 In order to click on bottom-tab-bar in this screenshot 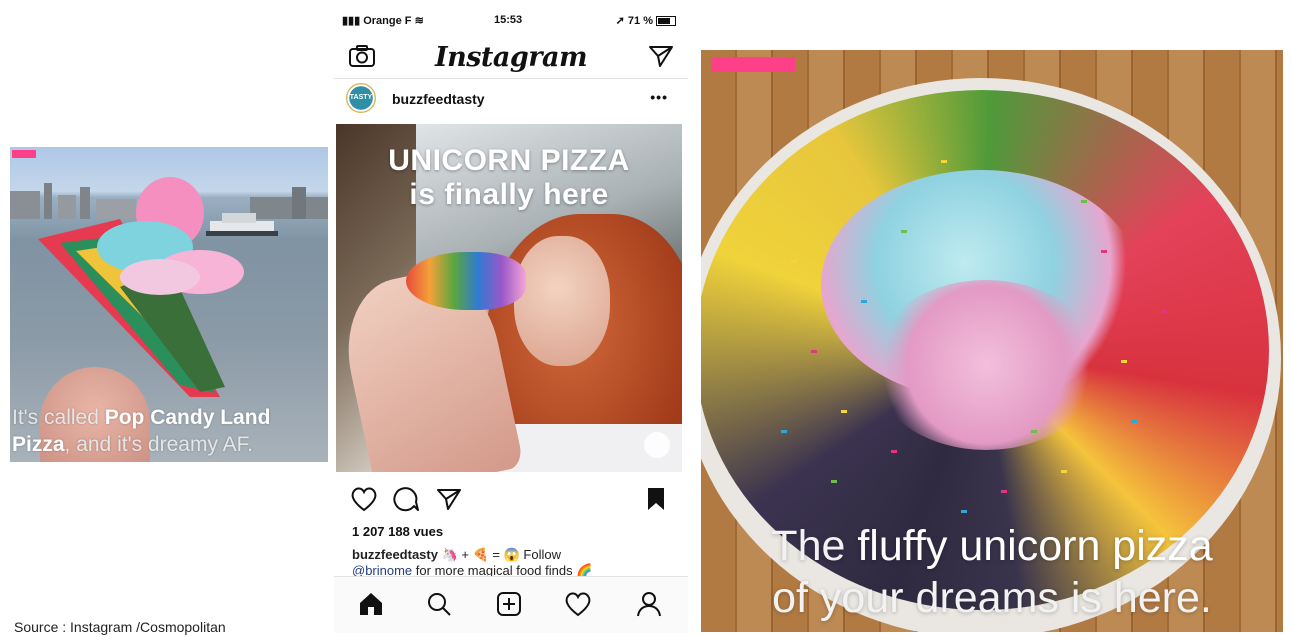, I will do `click(511, 604)`.